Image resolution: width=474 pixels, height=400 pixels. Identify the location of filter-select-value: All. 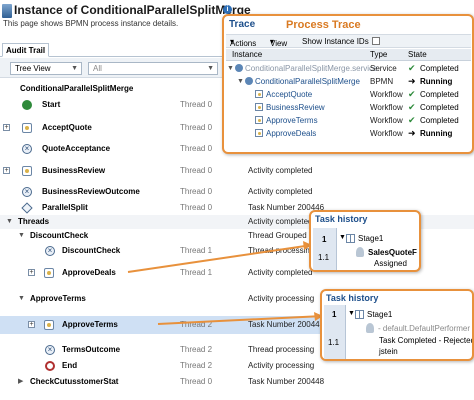
(97, 68).